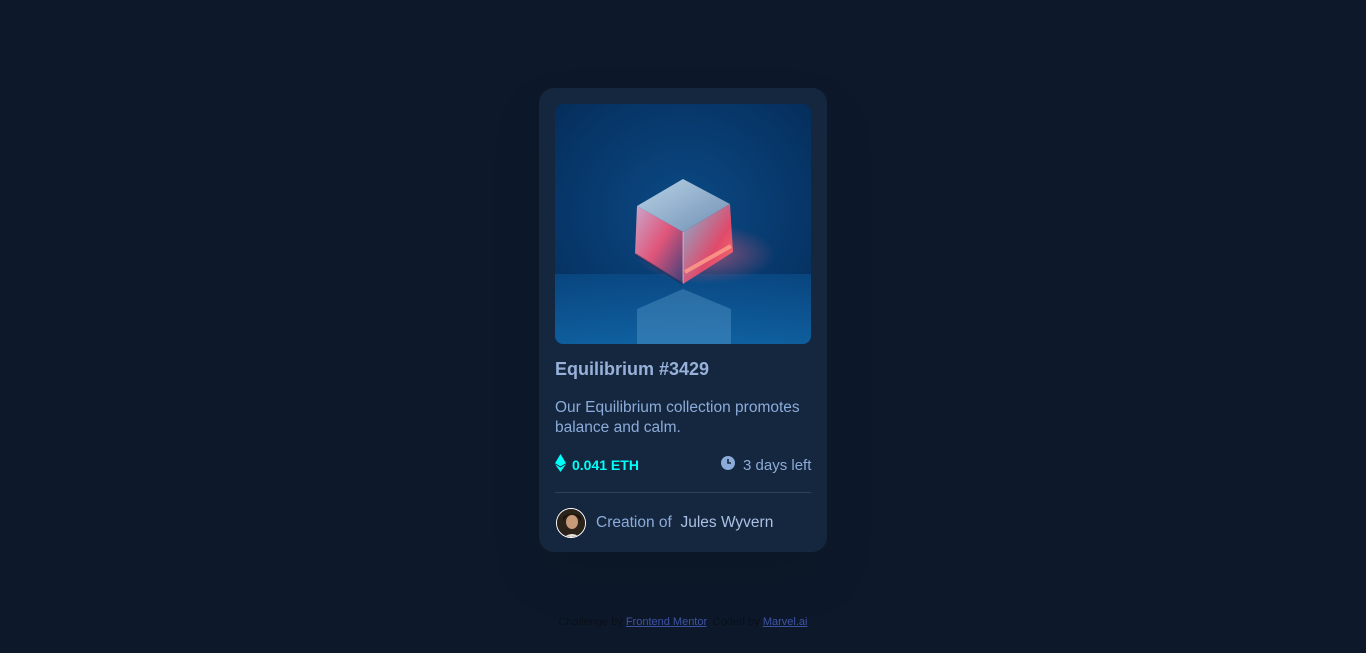 This screenshot has width=1366, height=653. Describe the element at coordinates (634, 522) in the screenshot. I see `creator-prefix: Creation of` at that location.